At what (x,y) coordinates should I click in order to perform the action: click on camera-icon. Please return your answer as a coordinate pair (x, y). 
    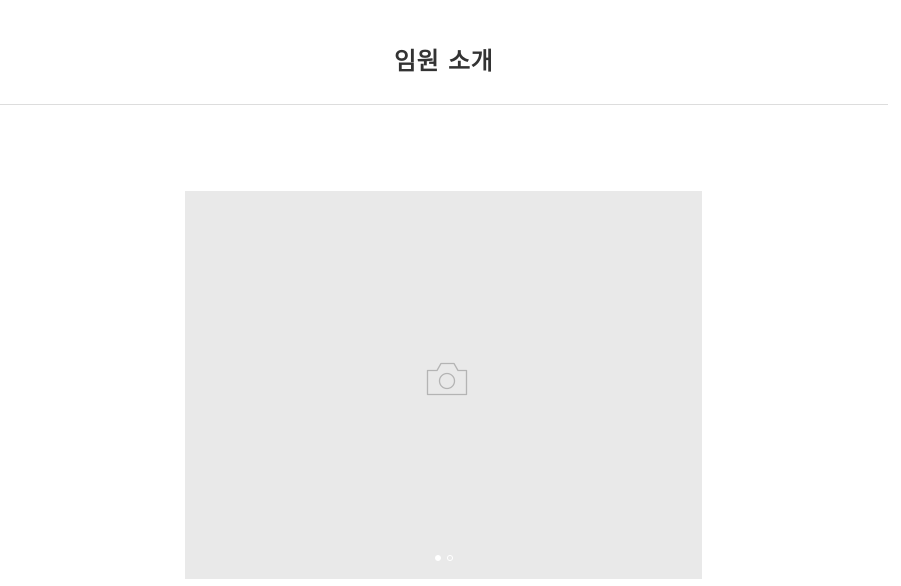
    Looking at the image, I should click on (447, 379).